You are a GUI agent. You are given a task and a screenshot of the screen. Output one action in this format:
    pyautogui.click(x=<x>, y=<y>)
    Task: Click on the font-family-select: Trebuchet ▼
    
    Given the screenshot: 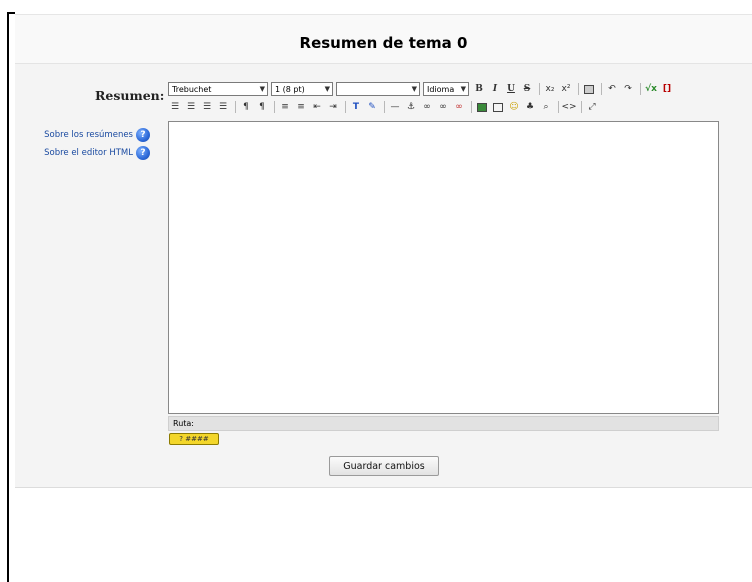 What is the action you would take?
    pyautogui.click(x=218, y=89)
    